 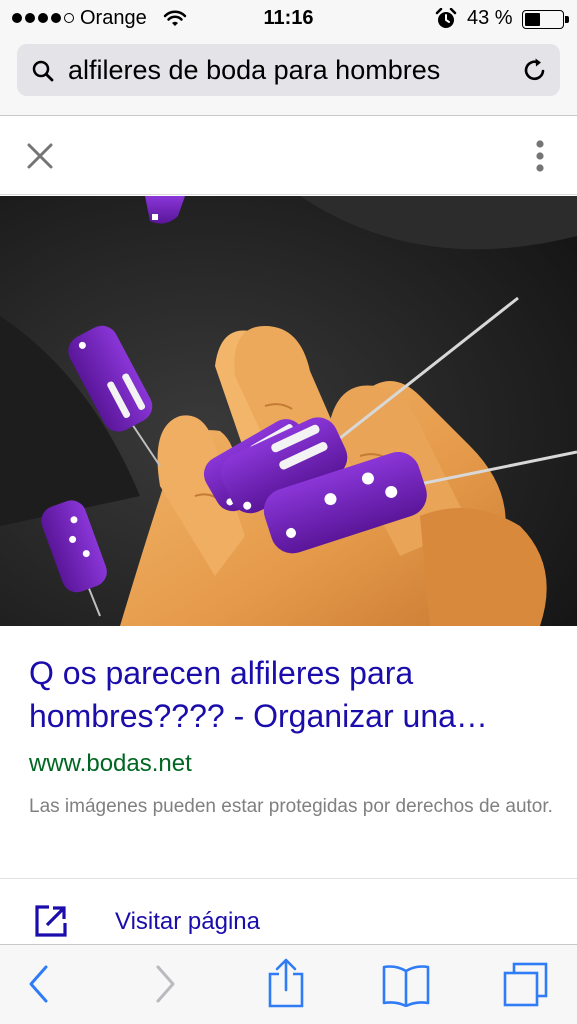 I want to click on address-bar-area: alfileres de boda para hombres, so click(x=288, y=77).